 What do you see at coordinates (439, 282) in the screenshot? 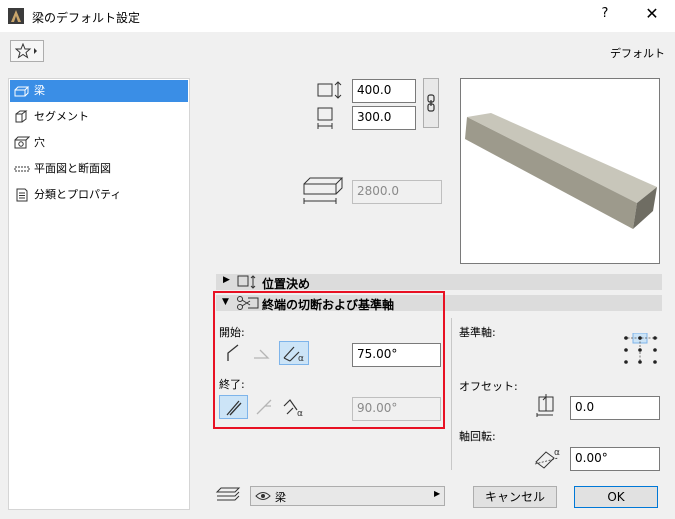
I see `positioning-section-header: ▶ 位置決め` at bounding box center [439, 282].